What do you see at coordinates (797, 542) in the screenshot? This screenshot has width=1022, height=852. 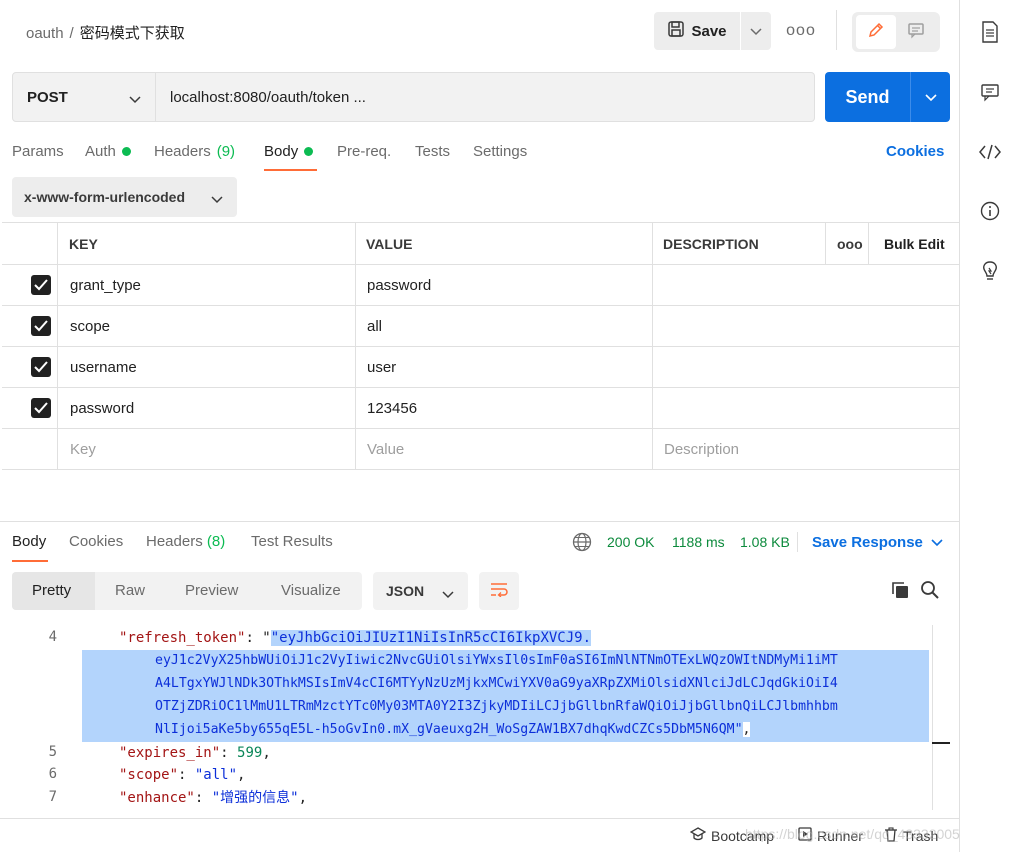 I see `divider` at bounding box center [797, 542].